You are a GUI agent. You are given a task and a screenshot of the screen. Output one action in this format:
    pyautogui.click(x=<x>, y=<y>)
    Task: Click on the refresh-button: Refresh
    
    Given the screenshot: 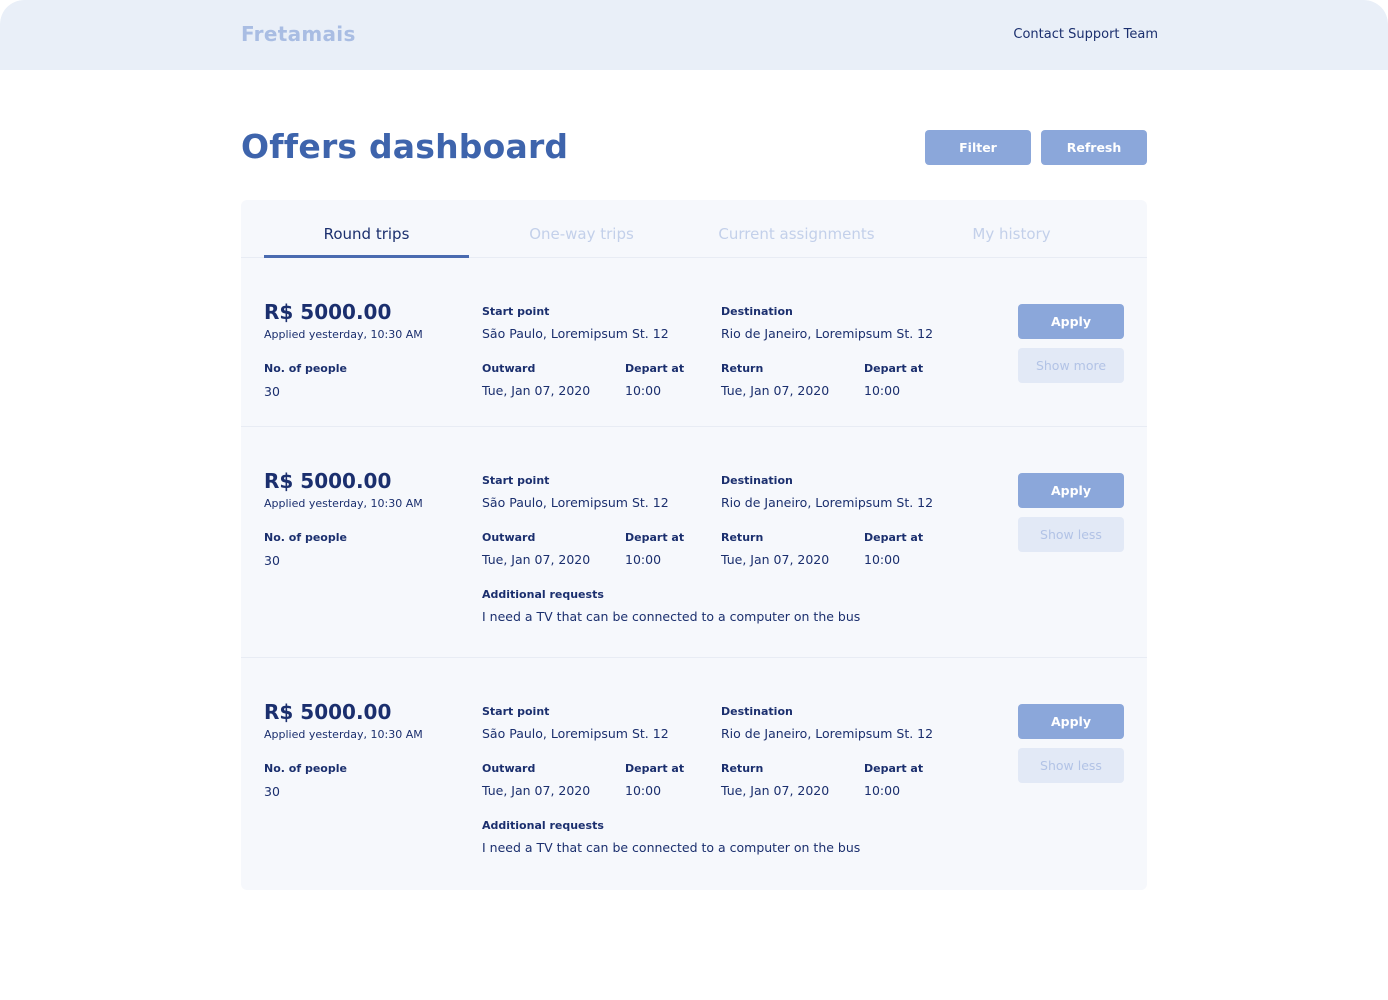 What is the action you would take?
    pyautogui.click(x=1094, y=147)
    